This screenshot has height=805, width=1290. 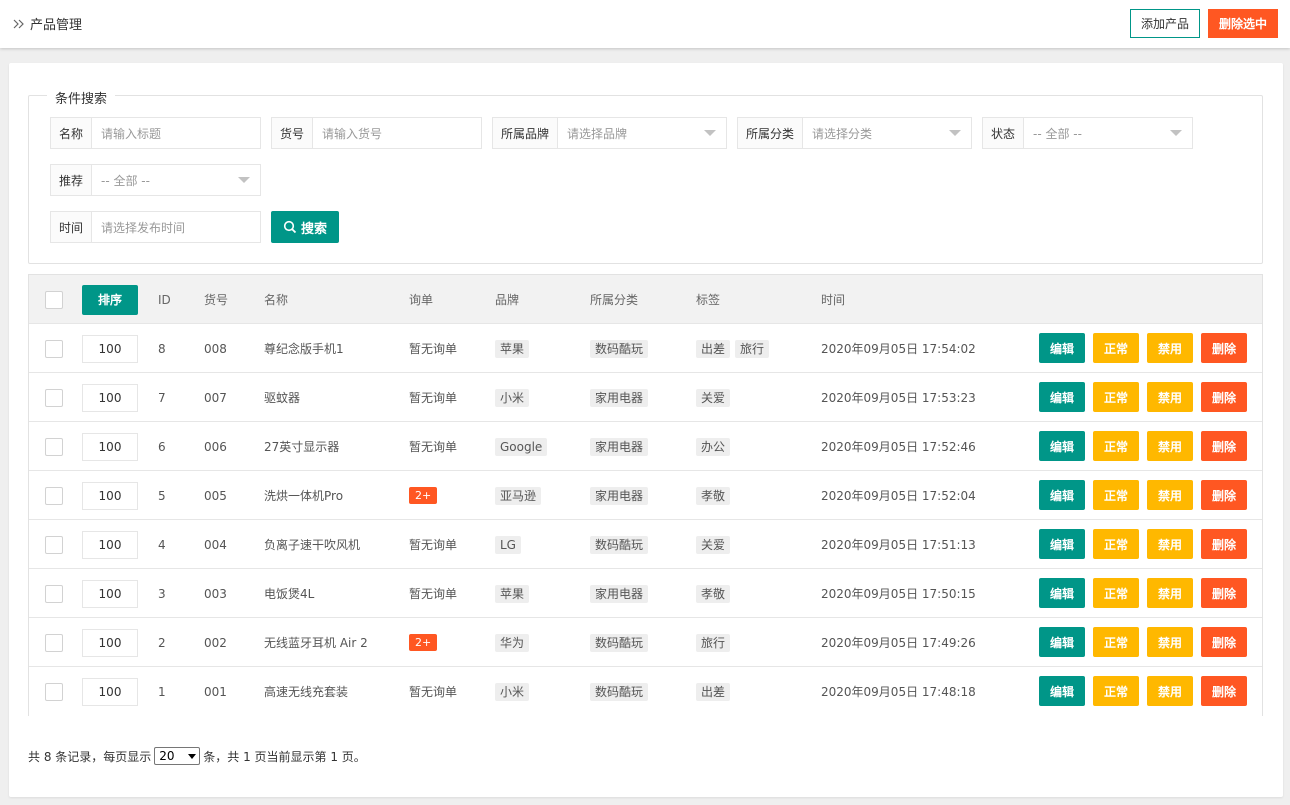 I want to click on recommend-select: -- 全部 --, so click(x=176, y=180).